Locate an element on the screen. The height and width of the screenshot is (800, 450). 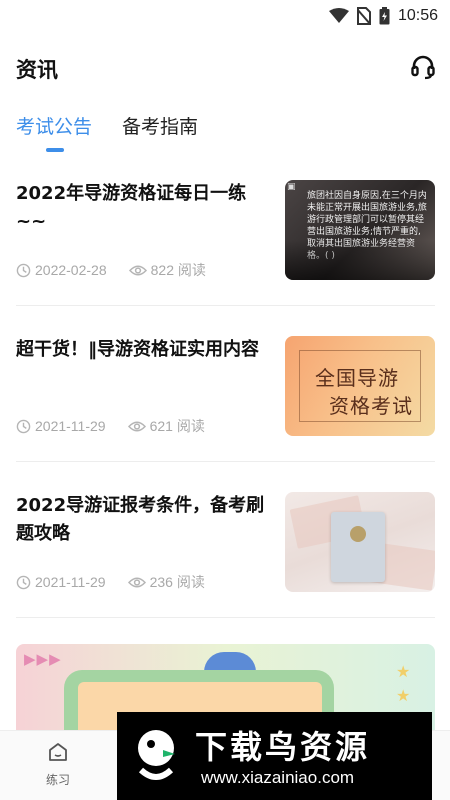
article-meta: 2022-02-28 822 阅读 is located at coordinates (111, 270).